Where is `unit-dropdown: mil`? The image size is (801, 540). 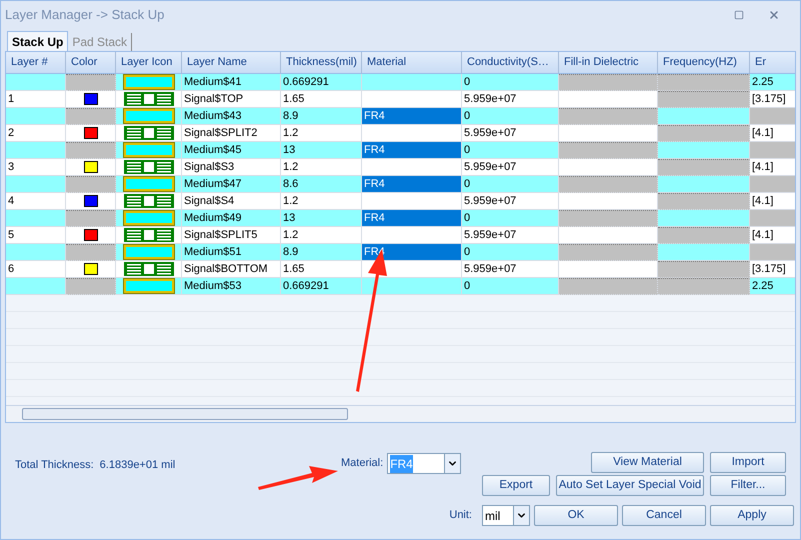 unit-dropdown: mil is located at coordinates (506, 515).